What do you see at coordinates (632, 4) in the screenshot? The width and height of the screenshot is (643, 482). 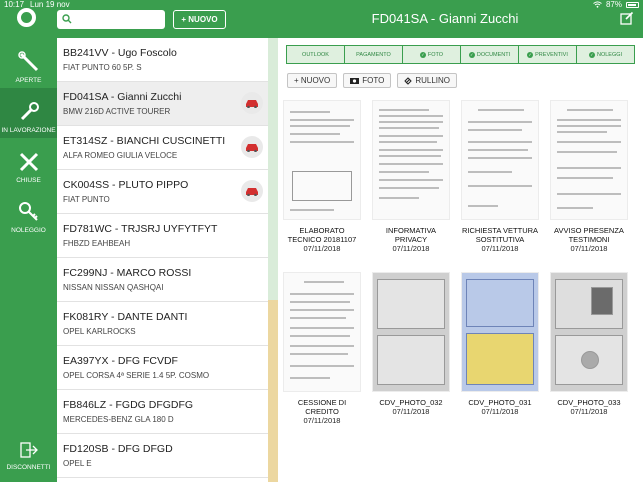 I see `battery-icon` at bounding box center [632, 4].